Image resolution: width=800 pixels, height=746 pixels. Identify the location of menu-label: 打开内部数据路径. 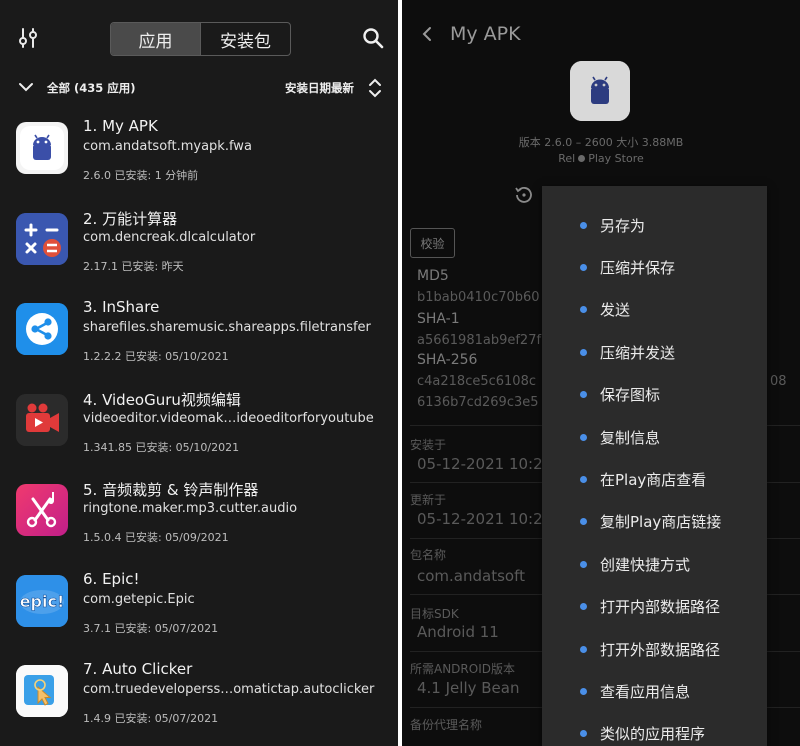
(660, 607).